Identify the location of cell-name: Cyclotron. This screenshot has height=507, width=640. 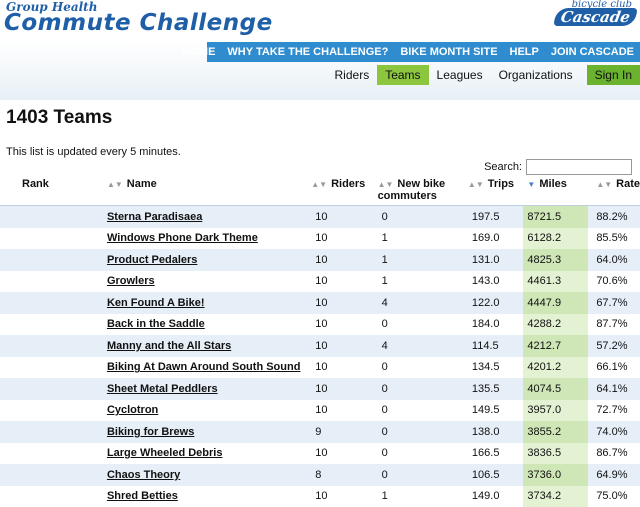
(209, 411).